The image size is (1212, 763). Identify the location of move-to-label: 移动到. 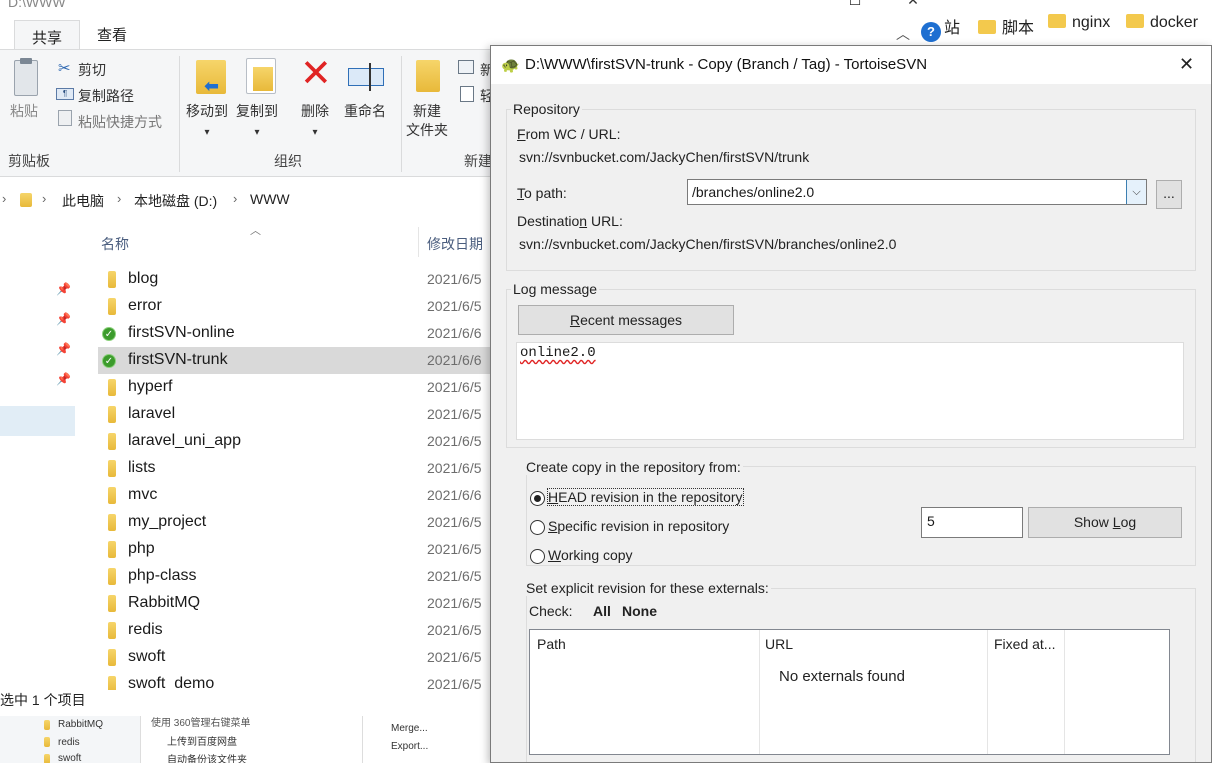
(207, 111).